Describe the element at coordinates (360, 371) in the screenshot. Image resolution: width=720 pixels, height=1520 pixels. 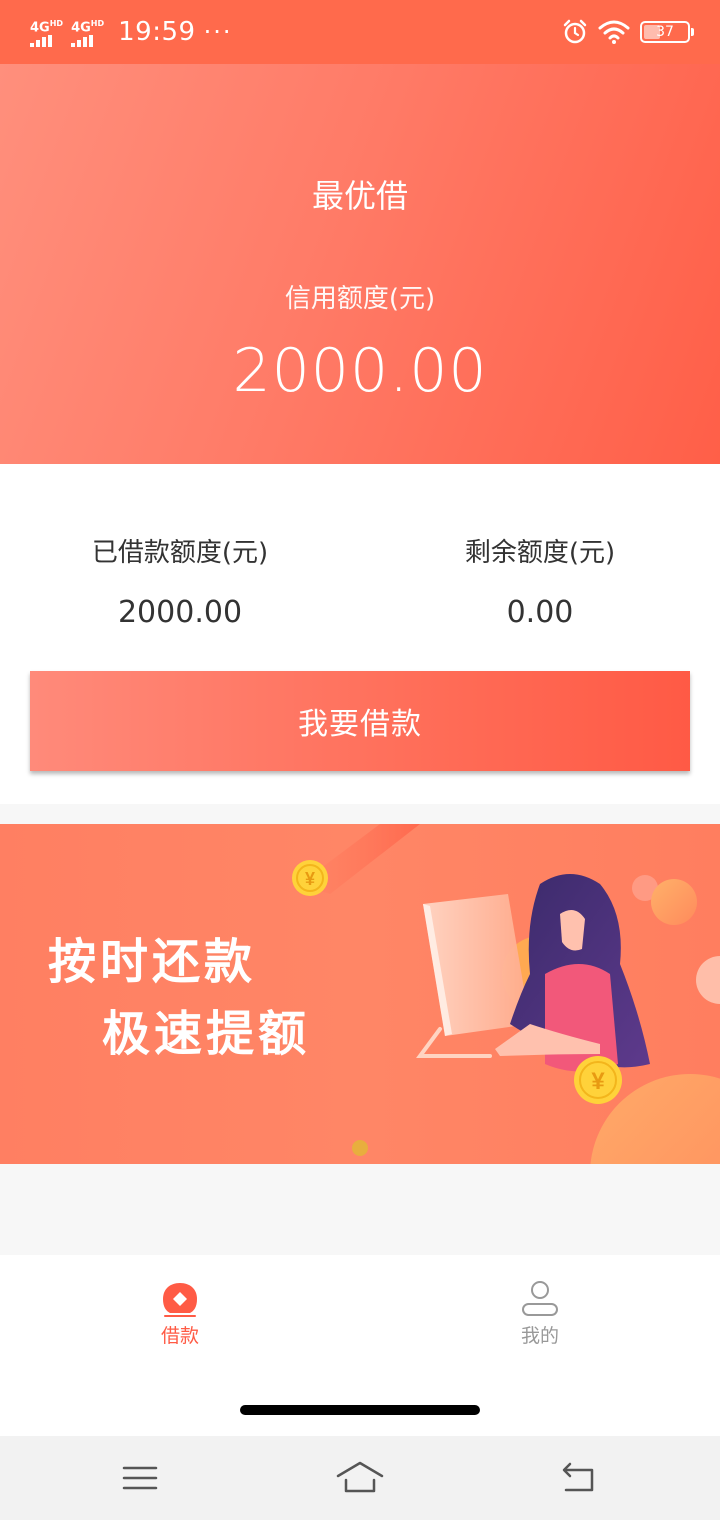
I see `credit-limit-amount: 2000.00` at that location.